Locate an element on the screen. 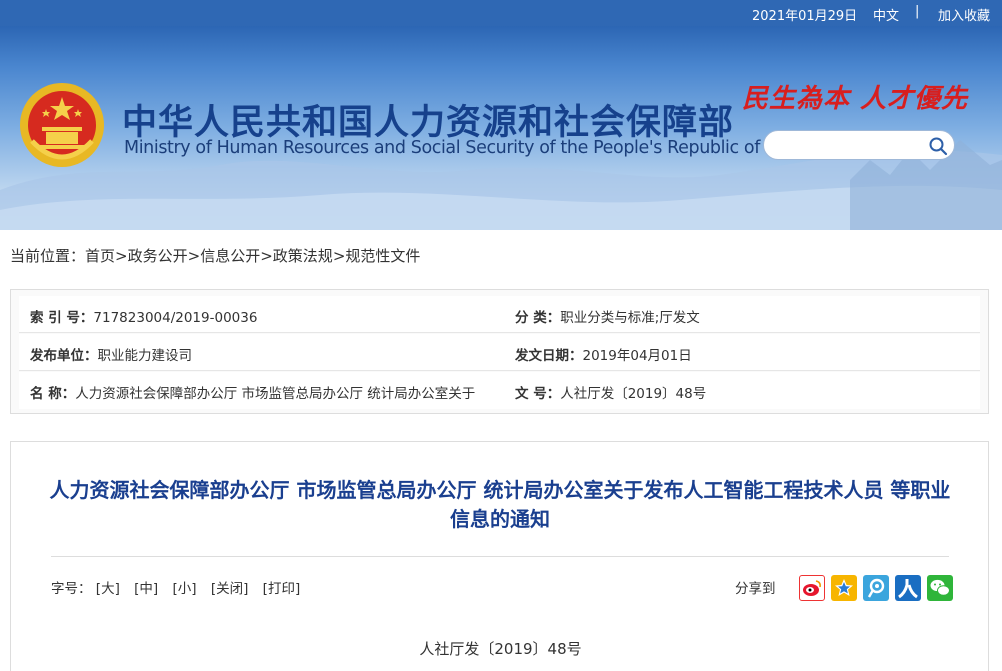  tencent-weibo-icon is located at coordinates (876, 588).